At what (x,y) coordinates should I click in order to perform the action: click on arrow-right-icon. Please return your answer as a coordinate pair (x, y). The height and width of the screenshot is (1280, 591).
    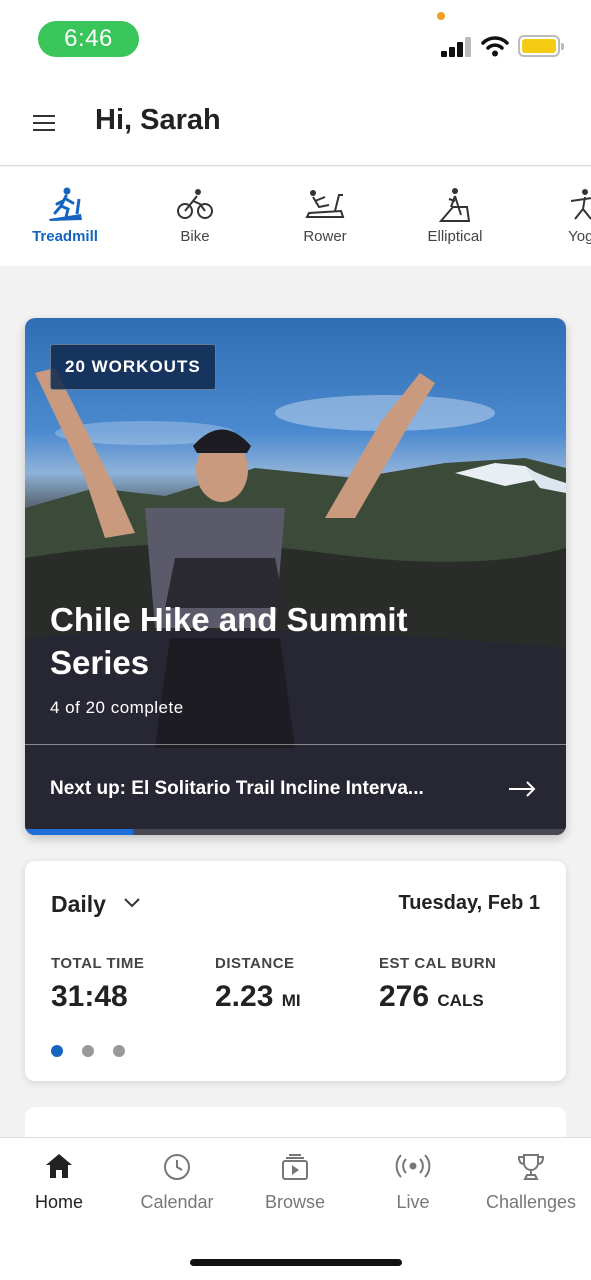
    Looking at the image, I should click on (522, 789).